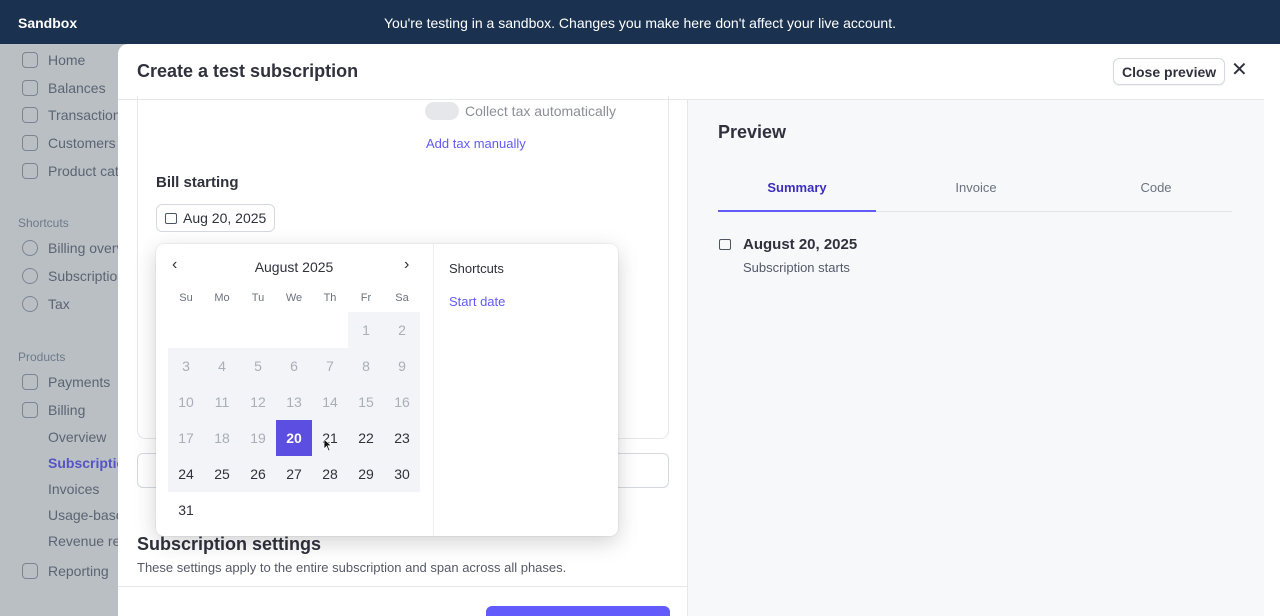 This screenshot has width=1280, height=616. Describe the element at coordinates (258, 402) in the screenshot. I see `calendar-day: 12` at that location.